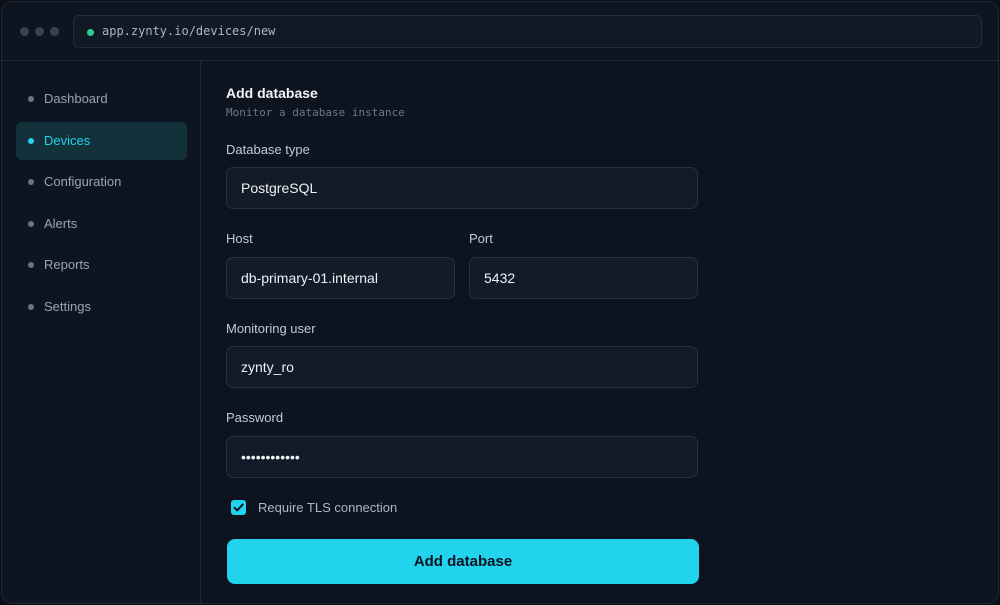 This screenshot has height=605, width=1000. Describe the element at coordinates (101, 224) in the screenshot. I see `sidebar-item-alerts: Alerts` at that location.